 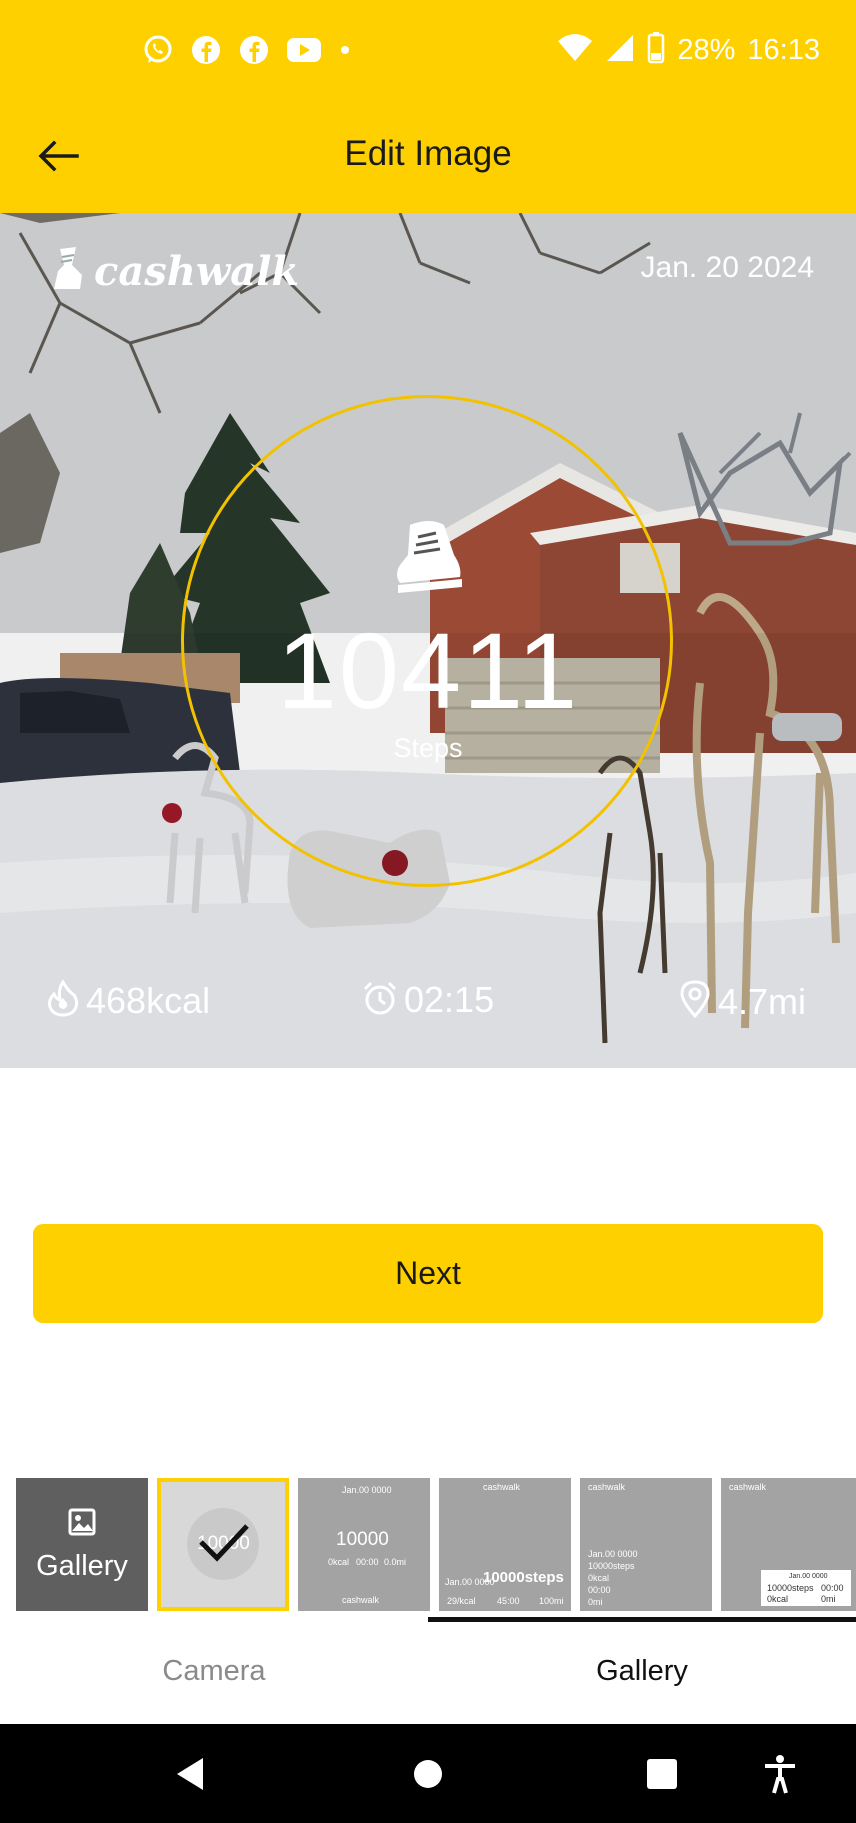 I want to click on status-right: 28% 16:13, so click(x=688, y=50).